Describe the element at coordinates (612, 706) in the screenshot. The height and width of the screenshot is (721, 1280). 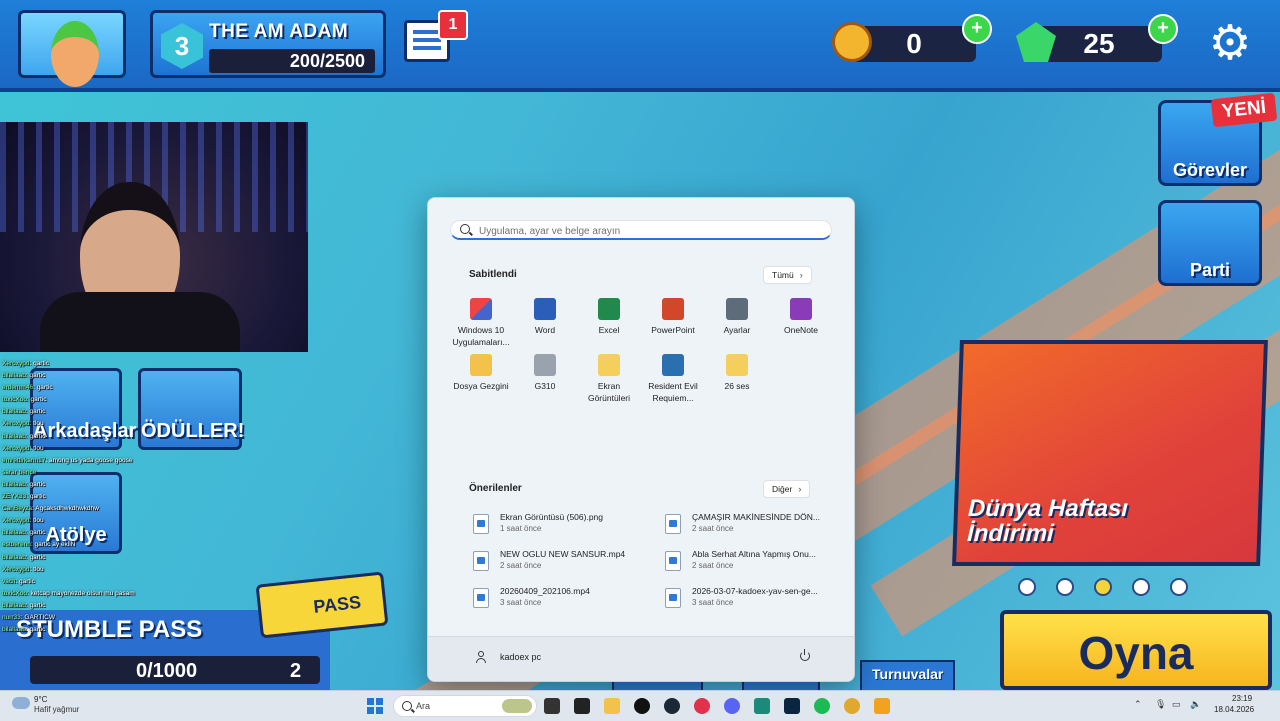
I see `file-explorer-icon` at that location.